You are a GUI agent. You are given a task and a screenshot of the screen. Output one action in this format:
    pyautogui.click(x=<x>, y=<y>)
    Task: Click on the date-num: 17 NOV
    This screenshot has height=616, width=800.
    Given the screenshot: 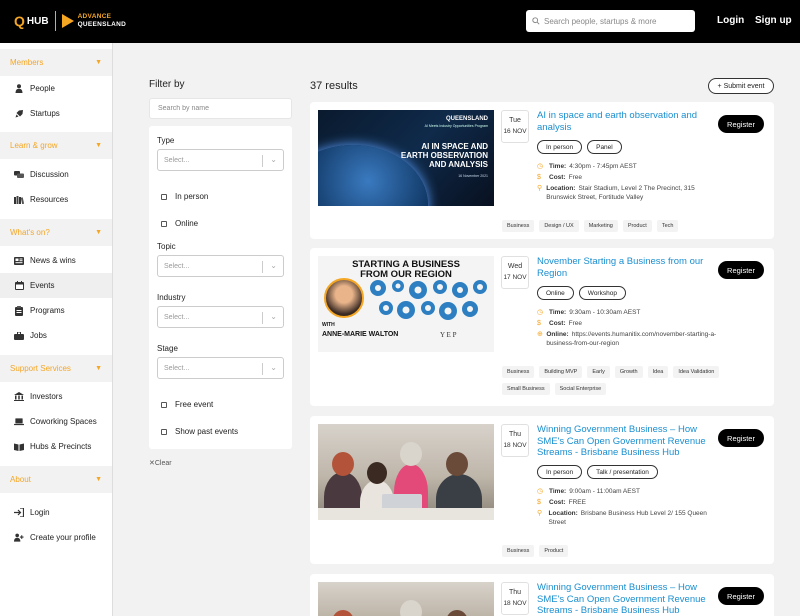 What is the action you would take?
    pyautogui.click(x=515, y=277)
    